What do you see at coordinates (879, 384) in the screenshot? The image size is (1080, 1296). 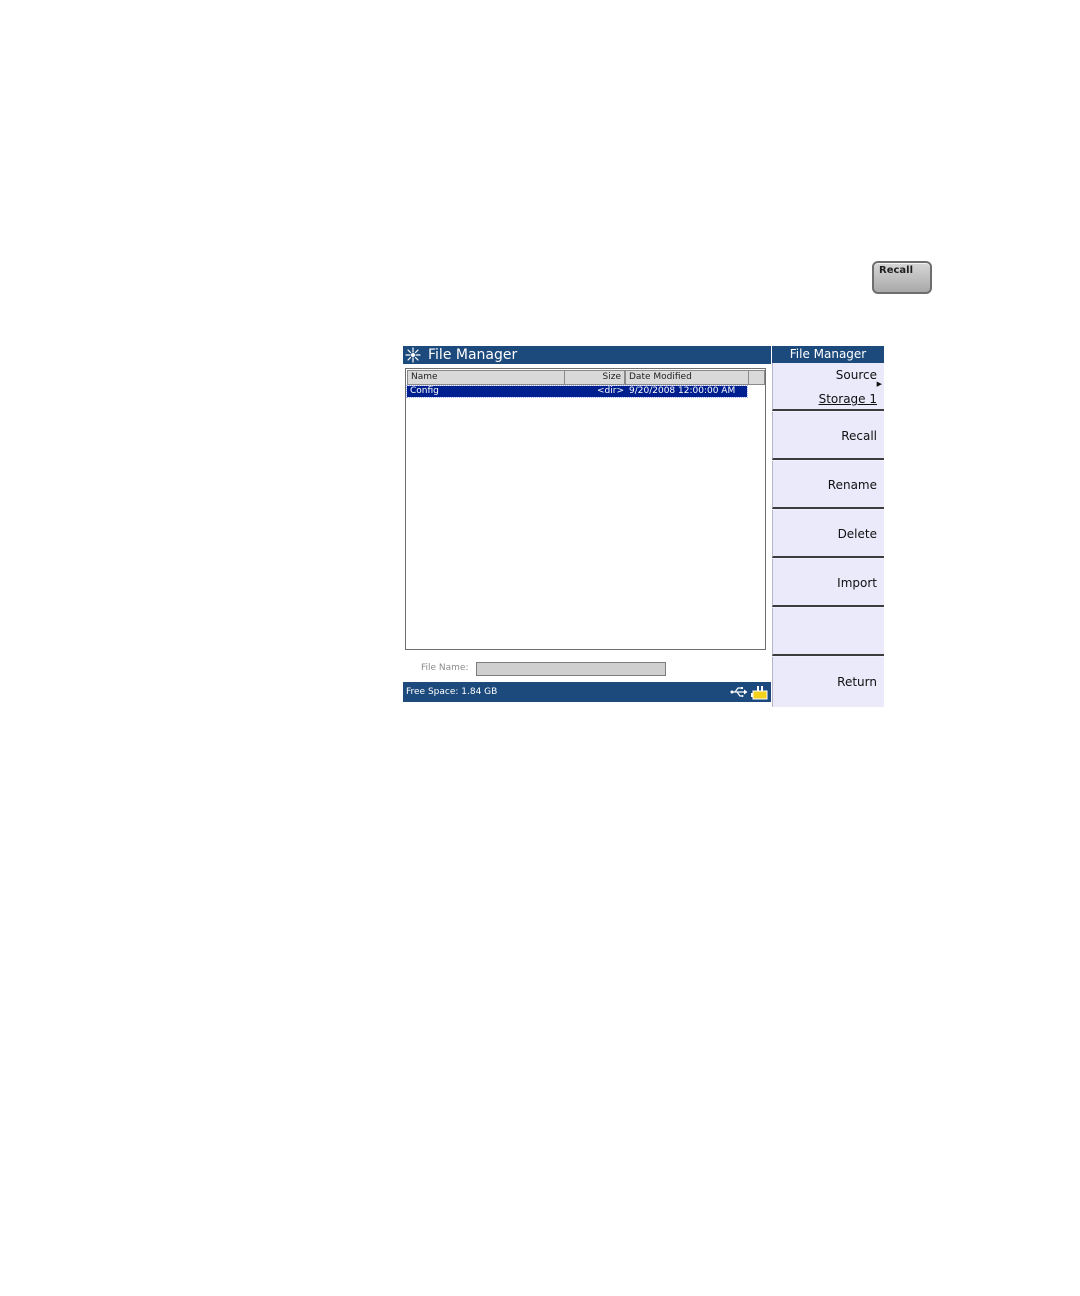 I see `submenu-arrow-icon: ▶` at bounding box center [879, 384].